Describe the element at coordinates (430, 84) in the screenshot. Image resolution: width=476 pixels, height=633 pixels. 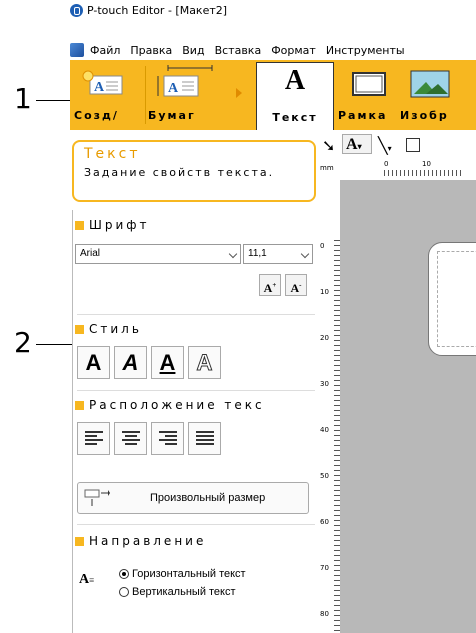
I see `image-icon` at that location.